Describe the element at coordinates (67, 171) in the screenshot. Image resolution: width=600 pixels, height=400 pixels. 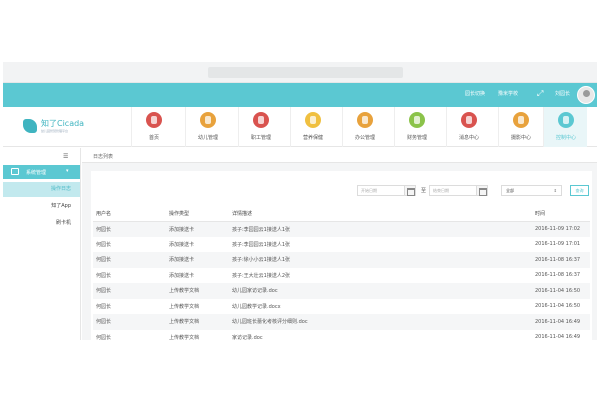
I see `chevron-down-icon: ▾` at that location.